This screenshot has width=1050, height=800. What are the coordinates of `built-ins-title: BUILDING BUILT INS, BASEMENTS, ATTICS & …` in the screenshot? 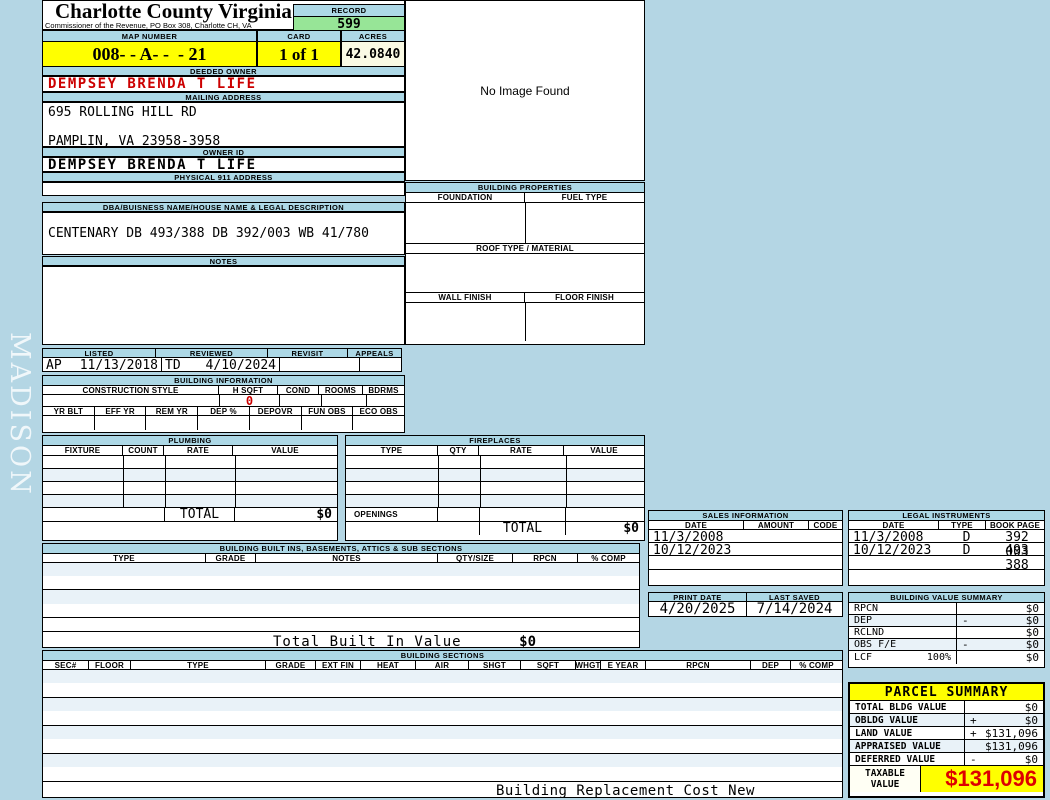 It's located at (341, 549).